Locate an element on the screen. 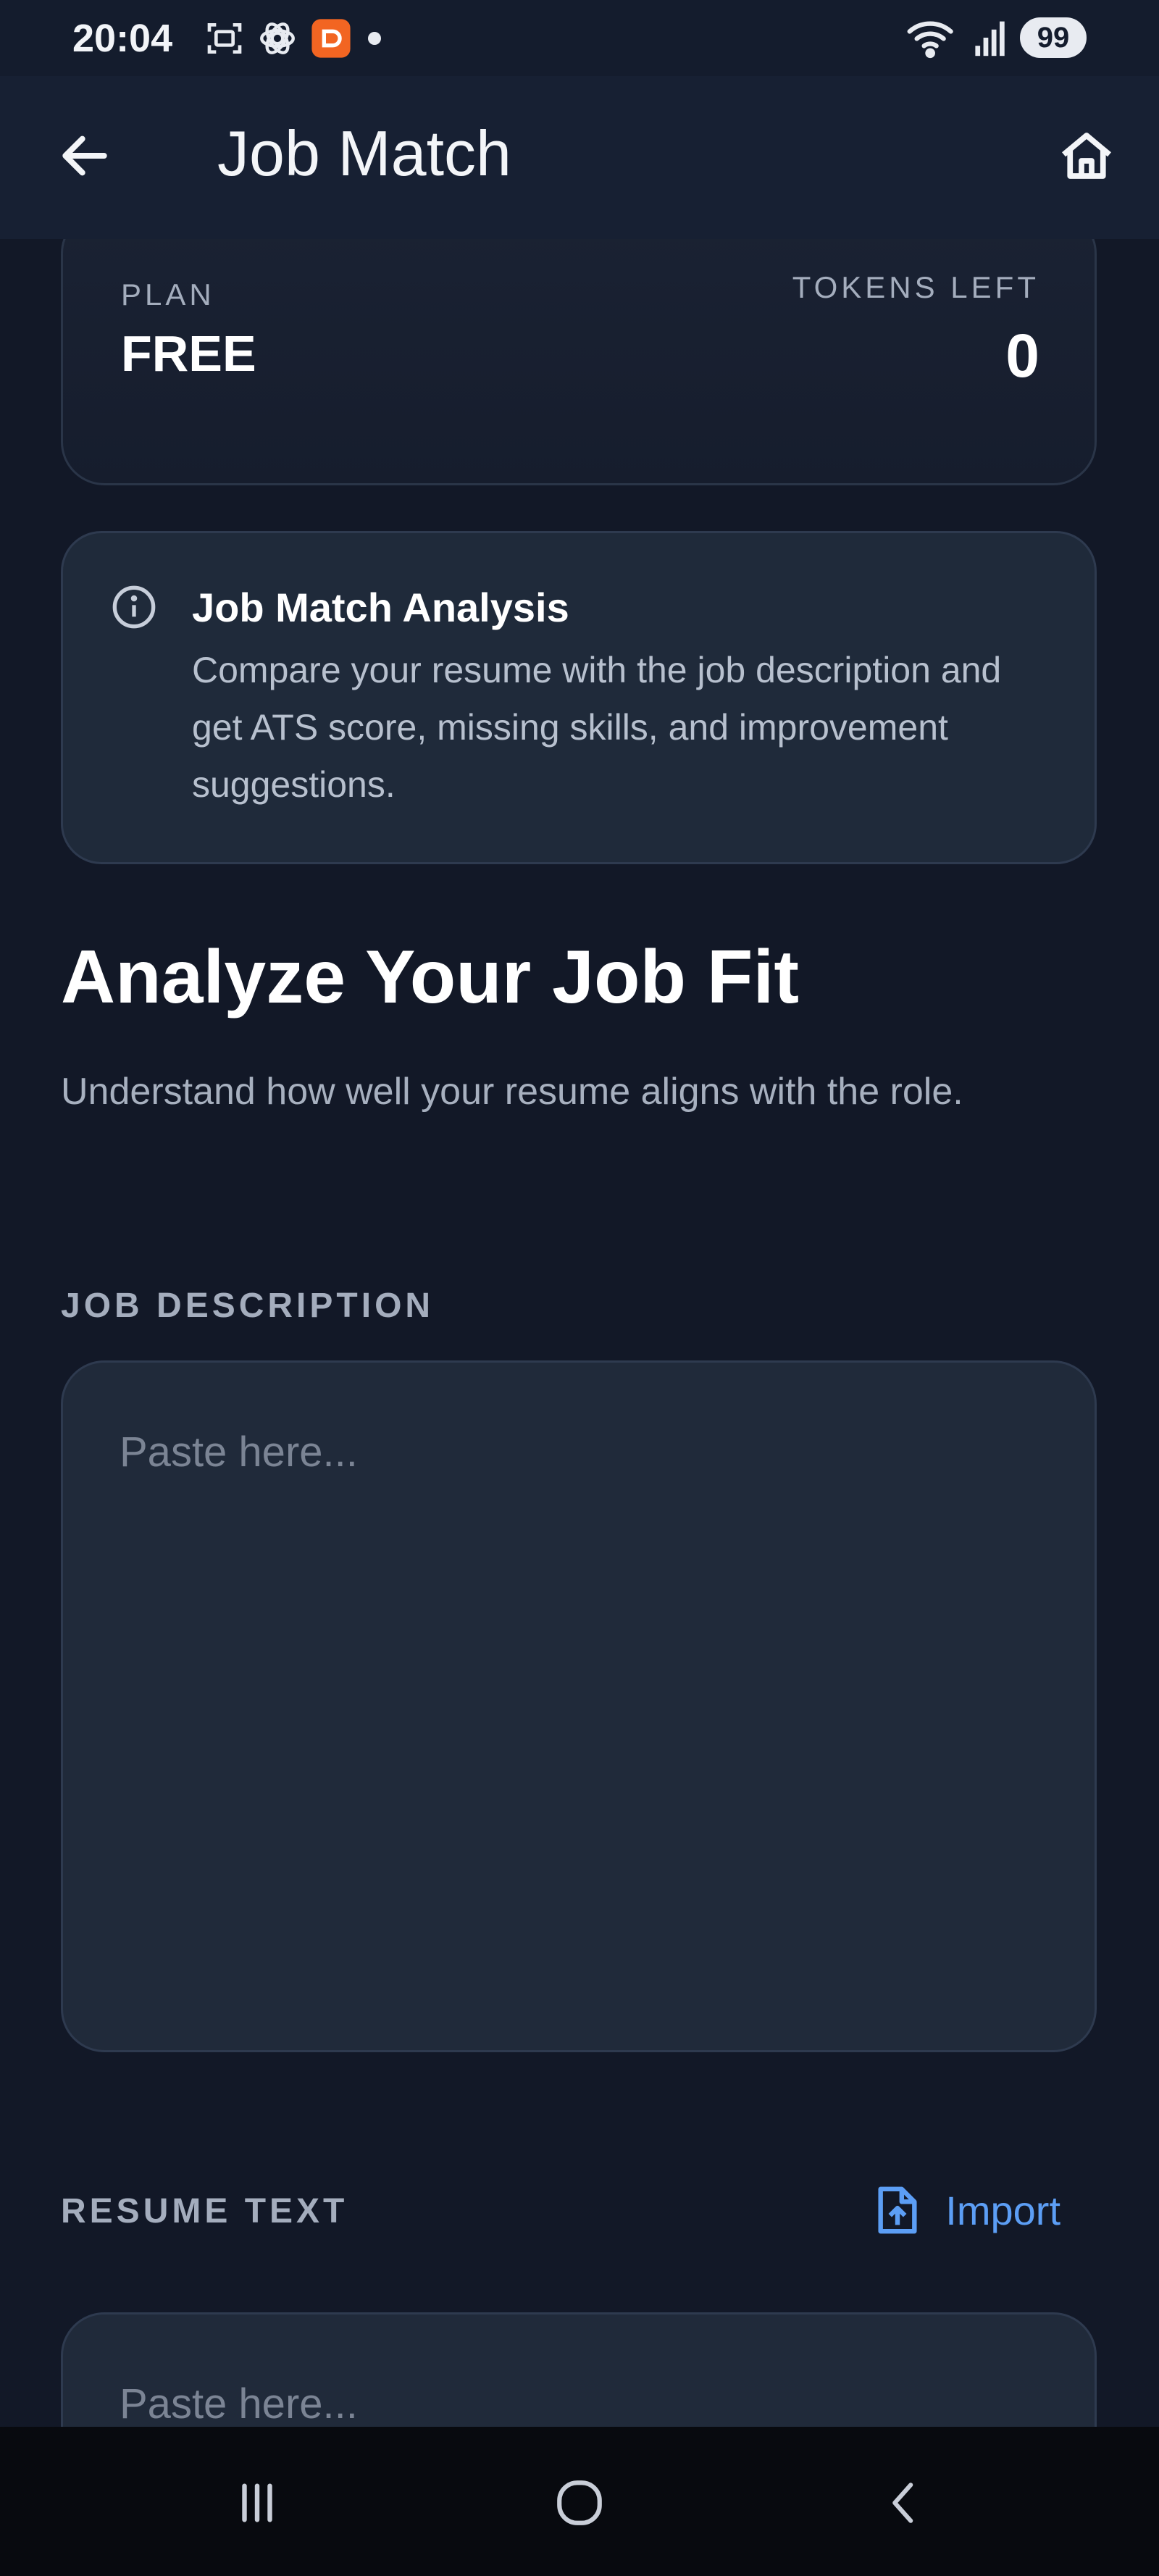  tokens-value: 0 is located at coordinates (1022, 356).